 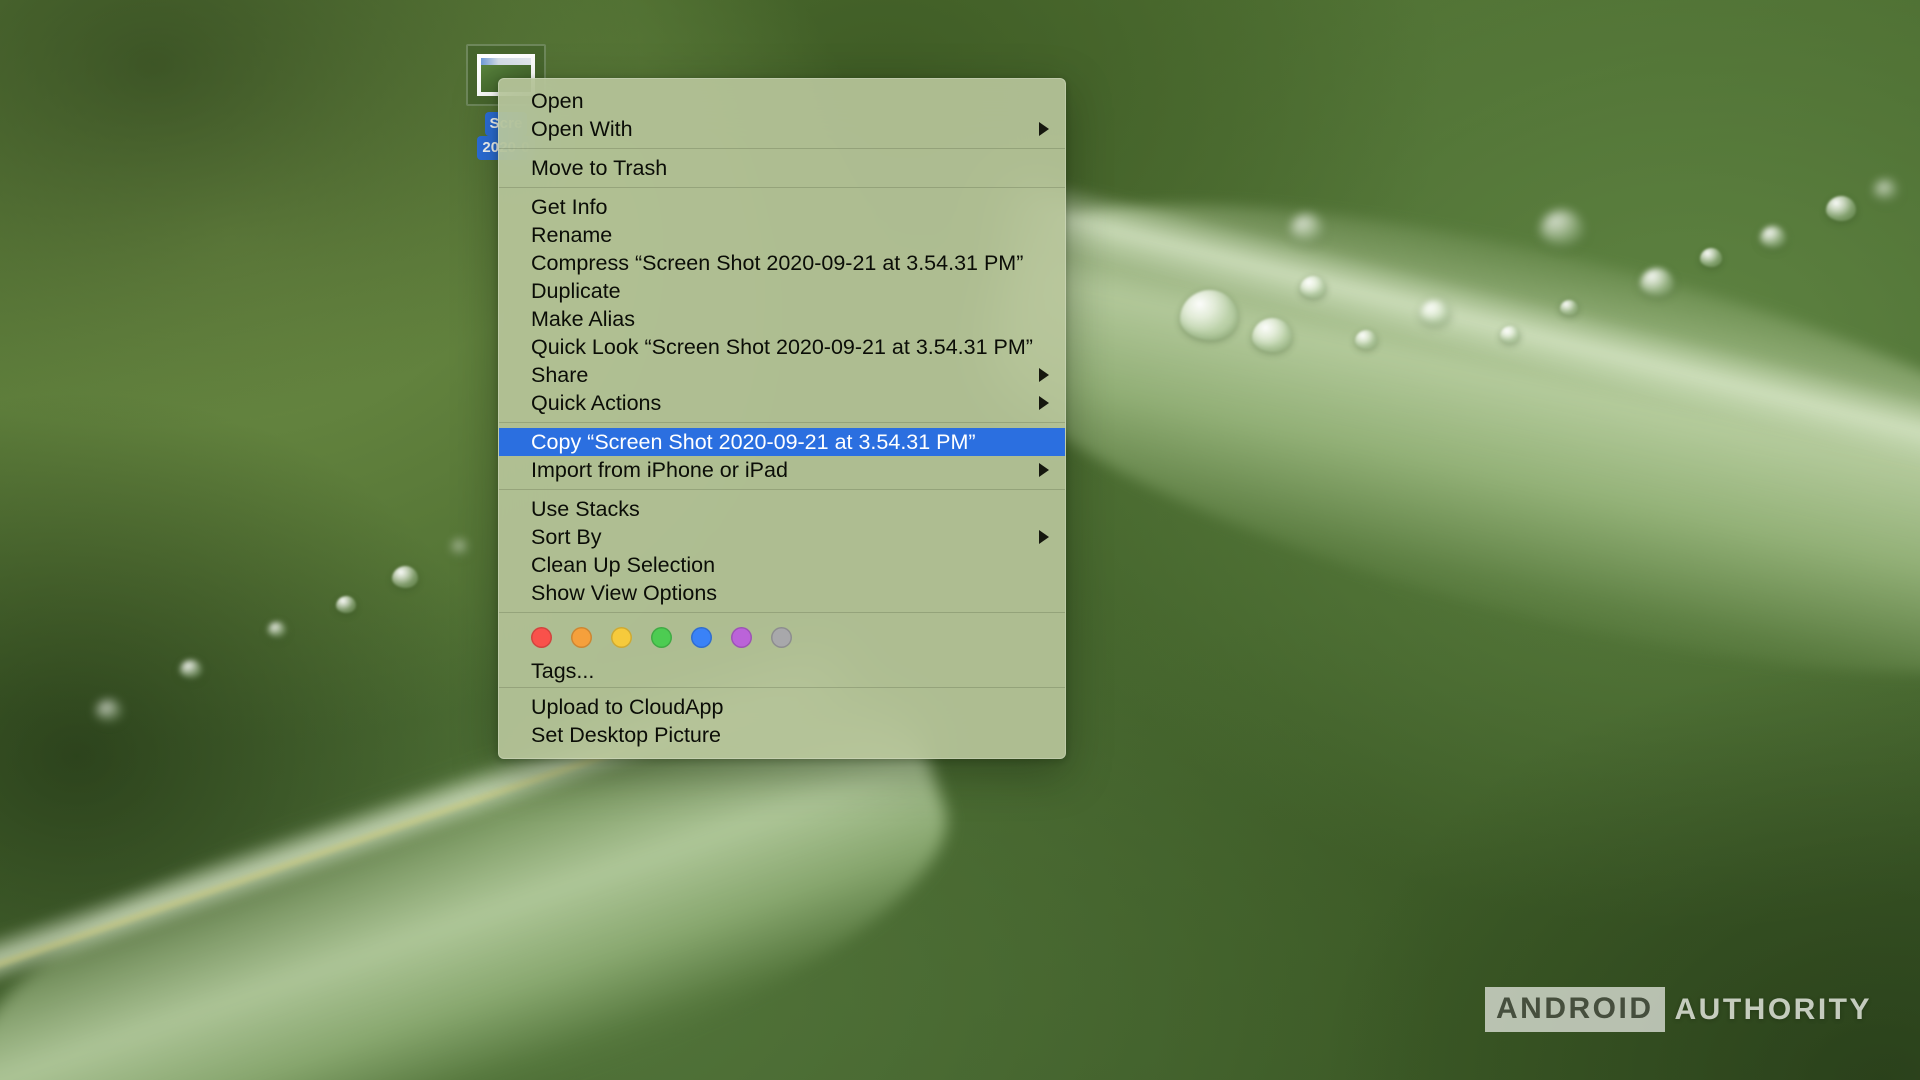 What do you see at coordinates (596, 403) in the screenshot?
I see `menu-item-label: Quick Actions` at bounding box center [596, 403].